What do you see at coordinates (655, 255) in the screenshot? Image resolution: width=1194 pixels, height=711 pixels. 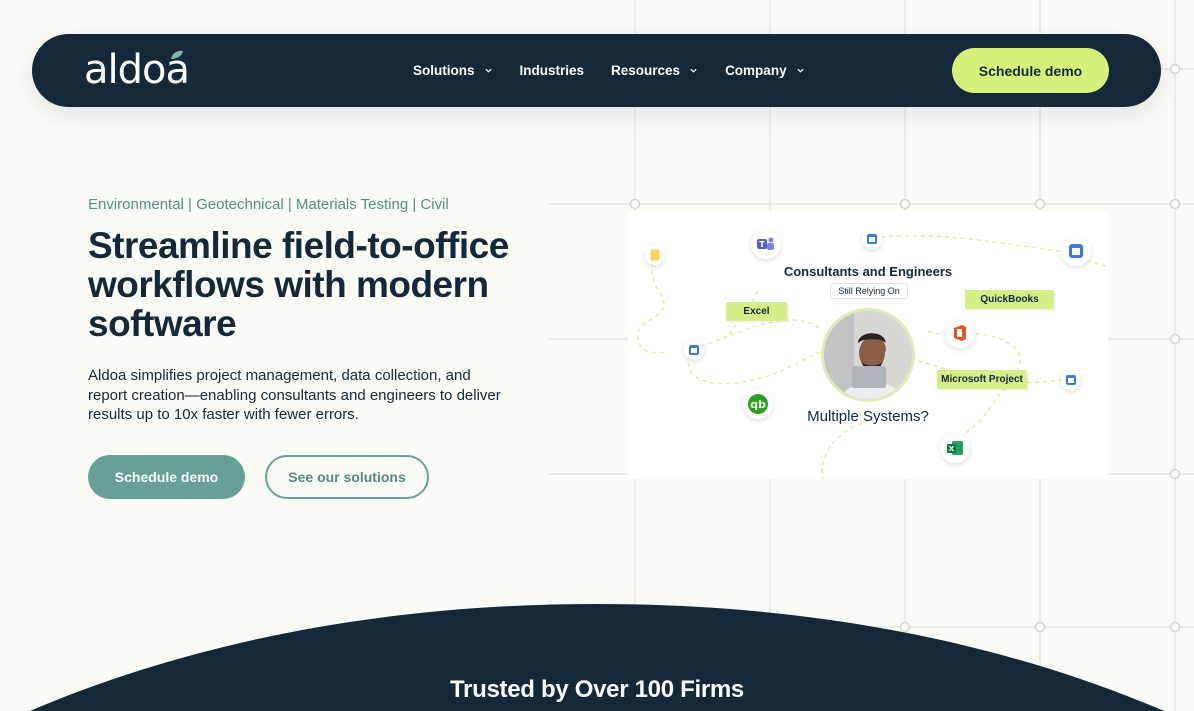 I see `sticky-note-icon` at bounding box center [655, 255].